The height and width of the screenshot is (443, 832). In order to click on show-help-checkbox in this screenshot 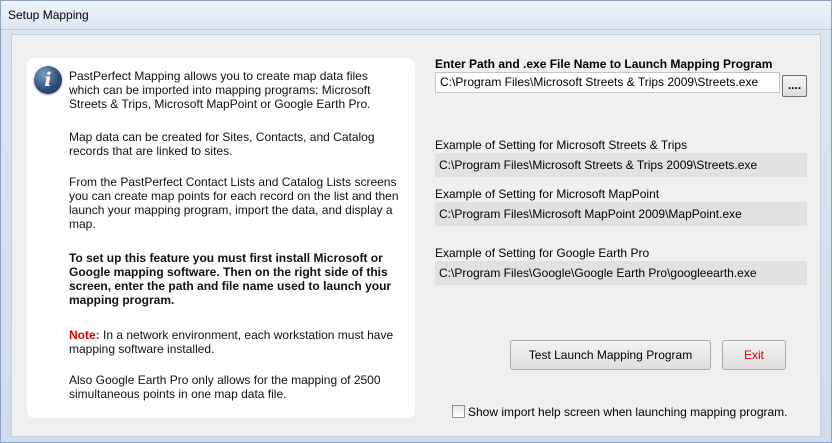, I will do `click(458, 411)`.